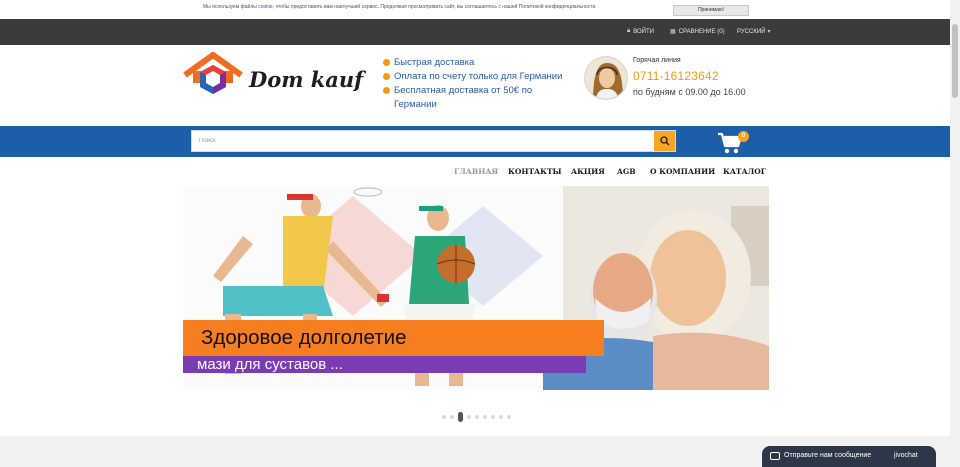 The image size is (960, 467). I want to click on top-bar: 🔒︎ ВОЙТИ ▦ СРАВНЕНИЕ (0) РУССКИЙ ▾, so click(475, 32).